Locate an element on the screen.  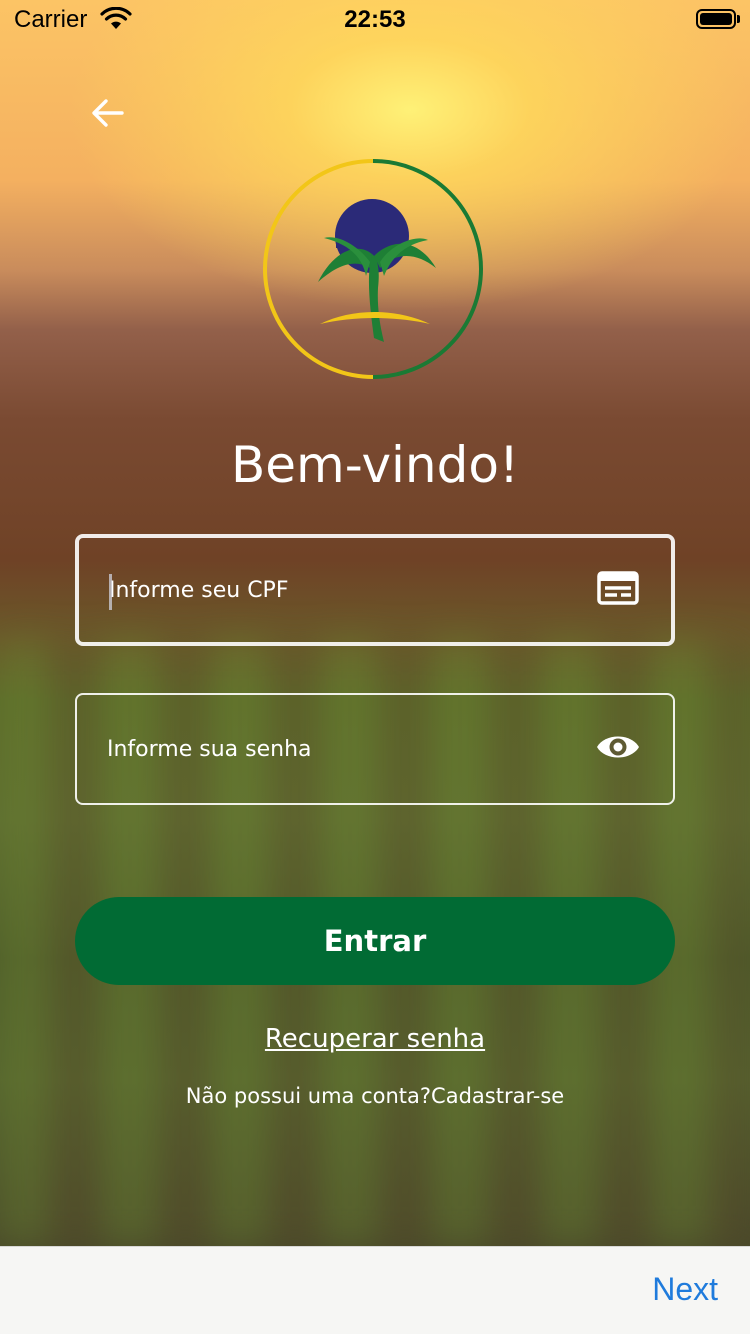
password-field is located at coordinates (375, 749).